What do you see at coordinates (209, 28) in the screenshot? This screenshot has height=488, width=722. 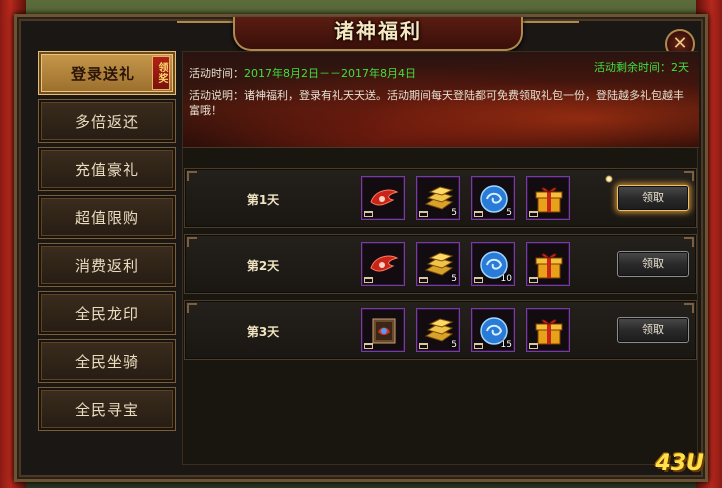 I see `title-ornament-left` at bounding box center [209, 28].